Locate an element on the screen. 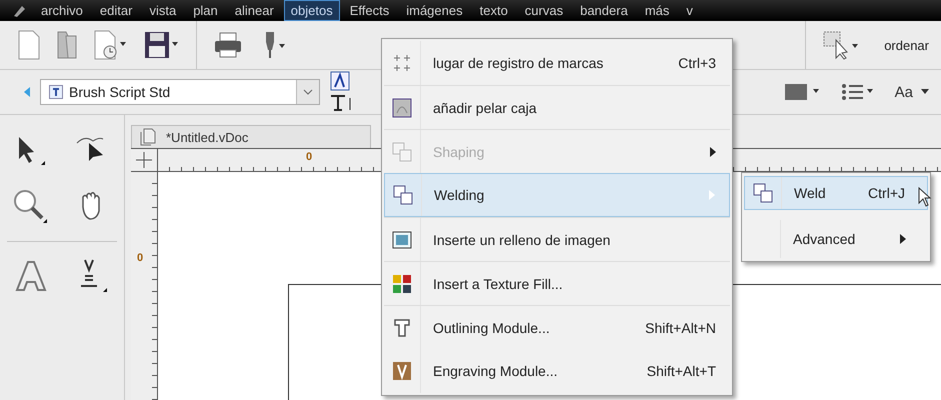  arrange-button: ordenar is located at coordinates (906, 45).